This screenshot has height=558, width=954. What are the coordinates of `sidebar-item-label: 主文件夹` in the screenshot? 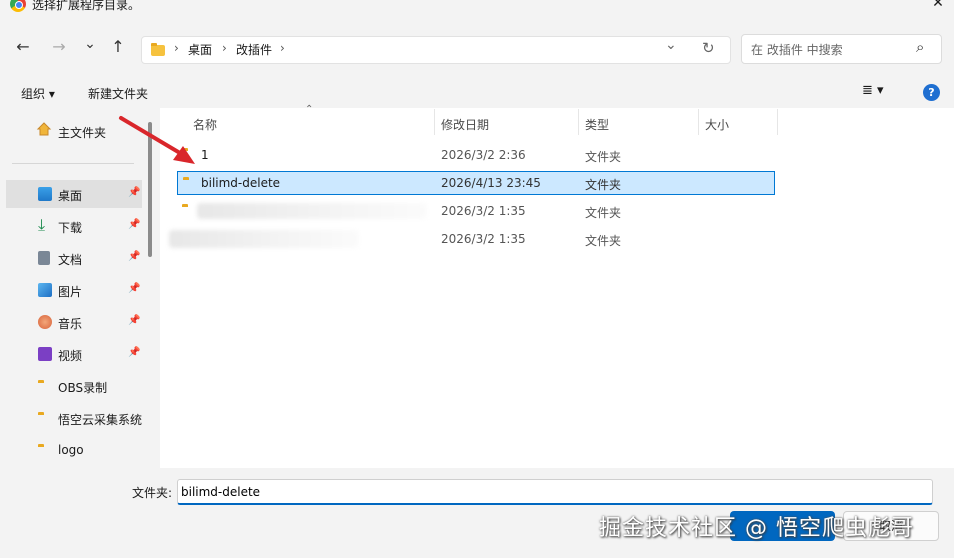 It's located at (82, 133).